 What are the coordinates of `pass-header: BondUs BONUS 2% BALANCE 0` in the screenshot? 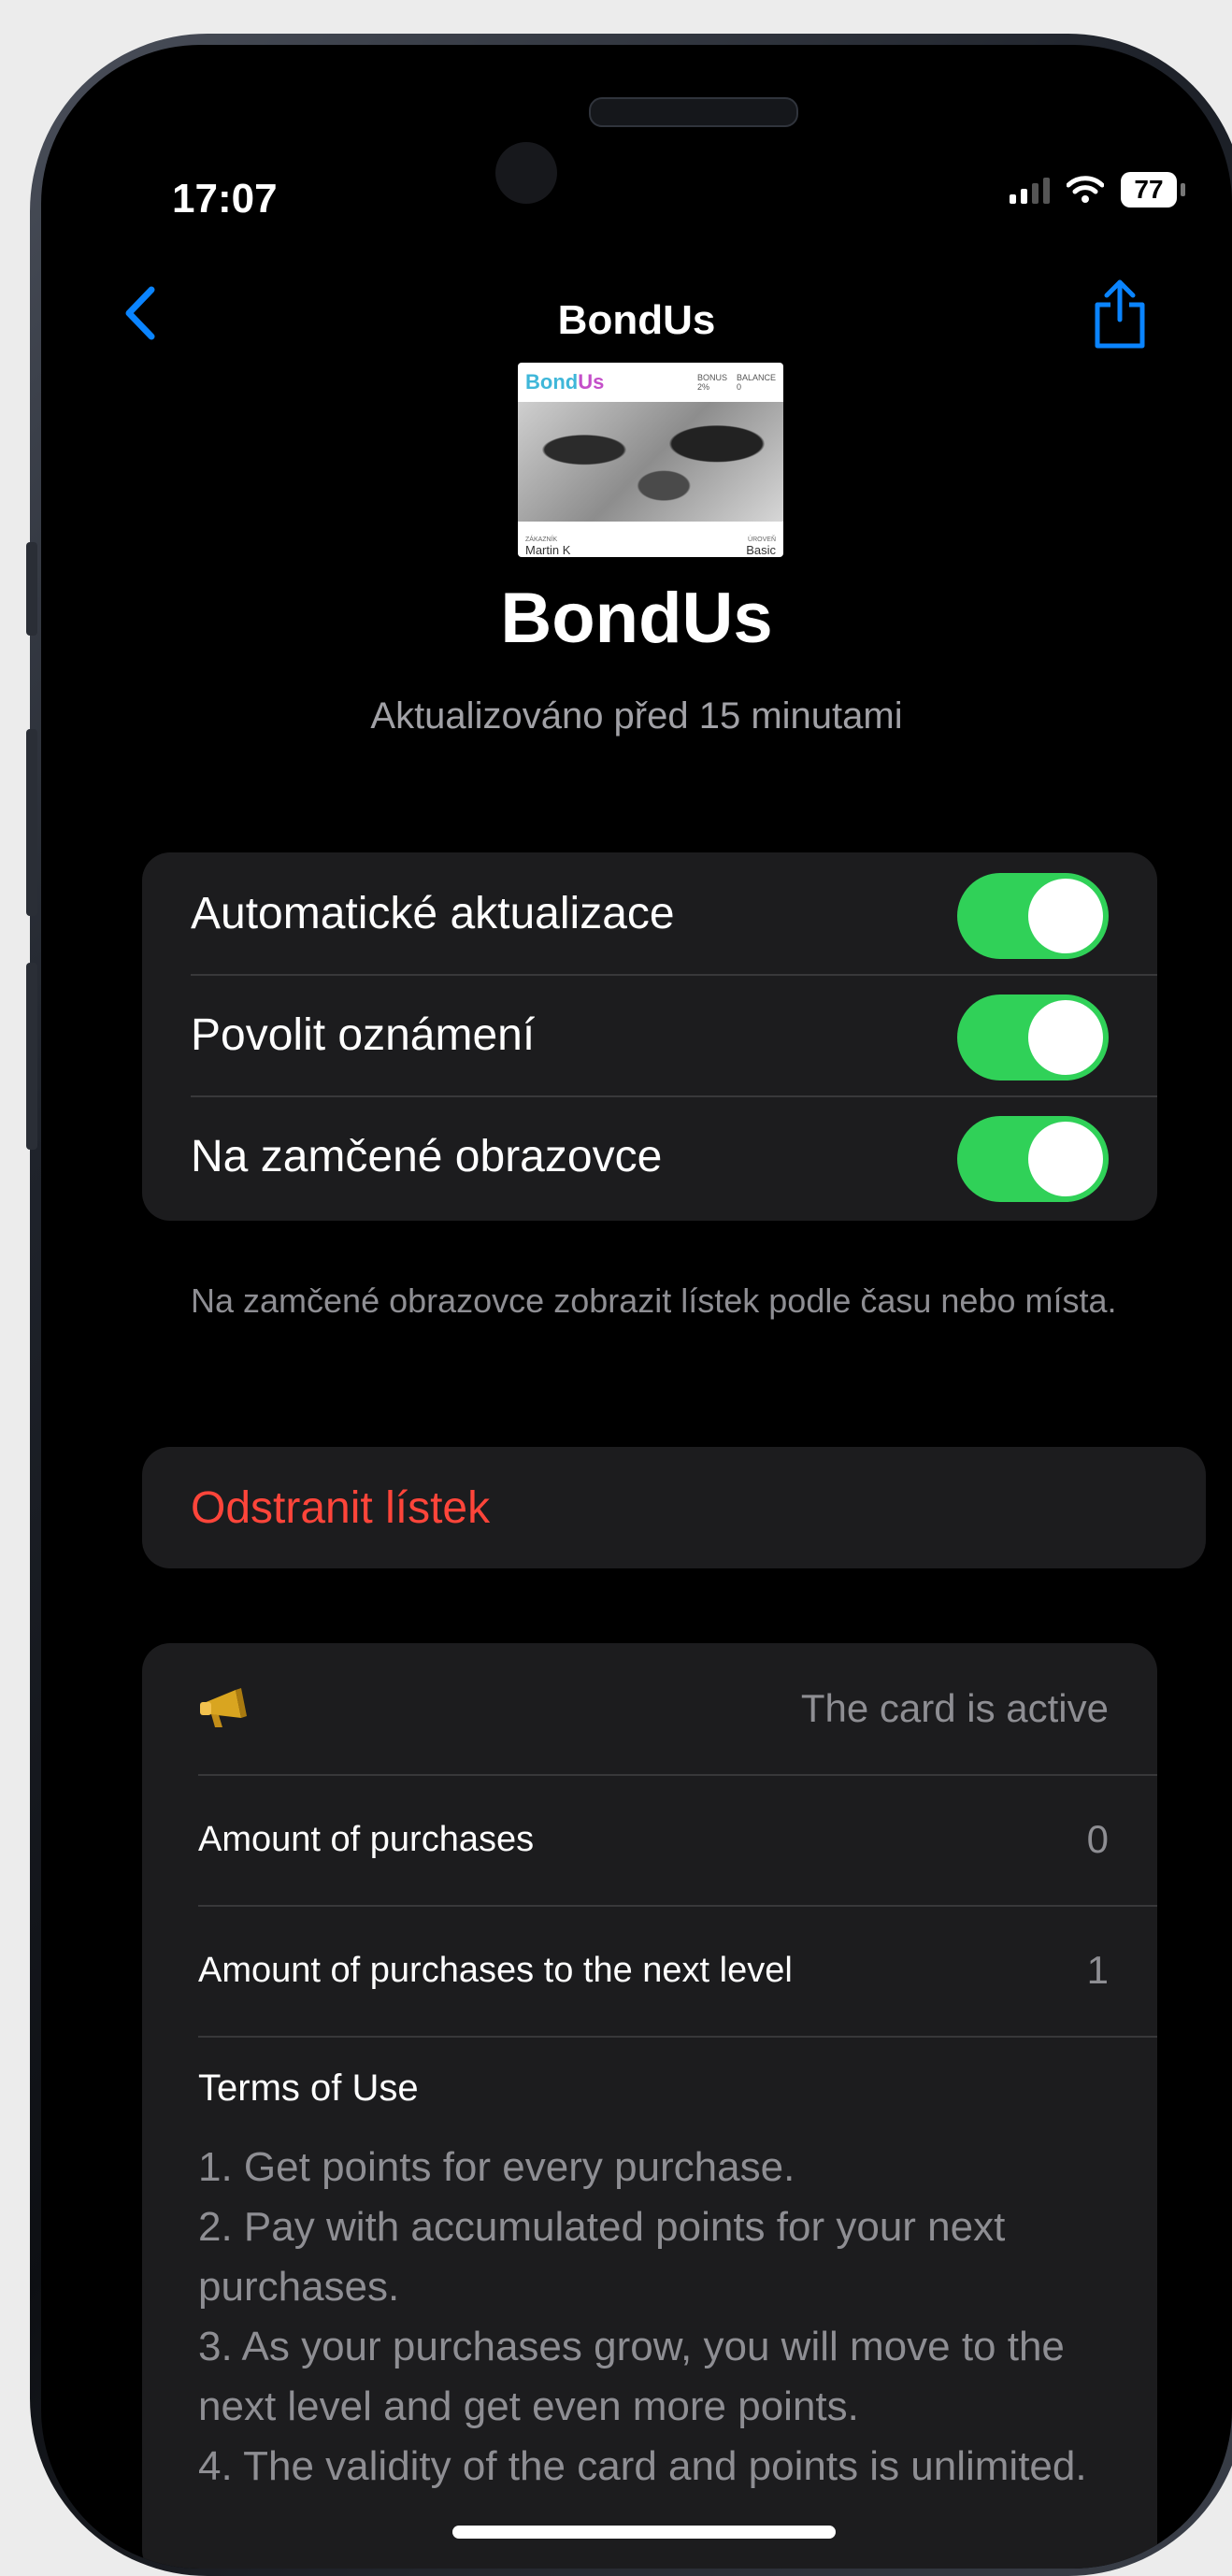 It's located at (650, 382).